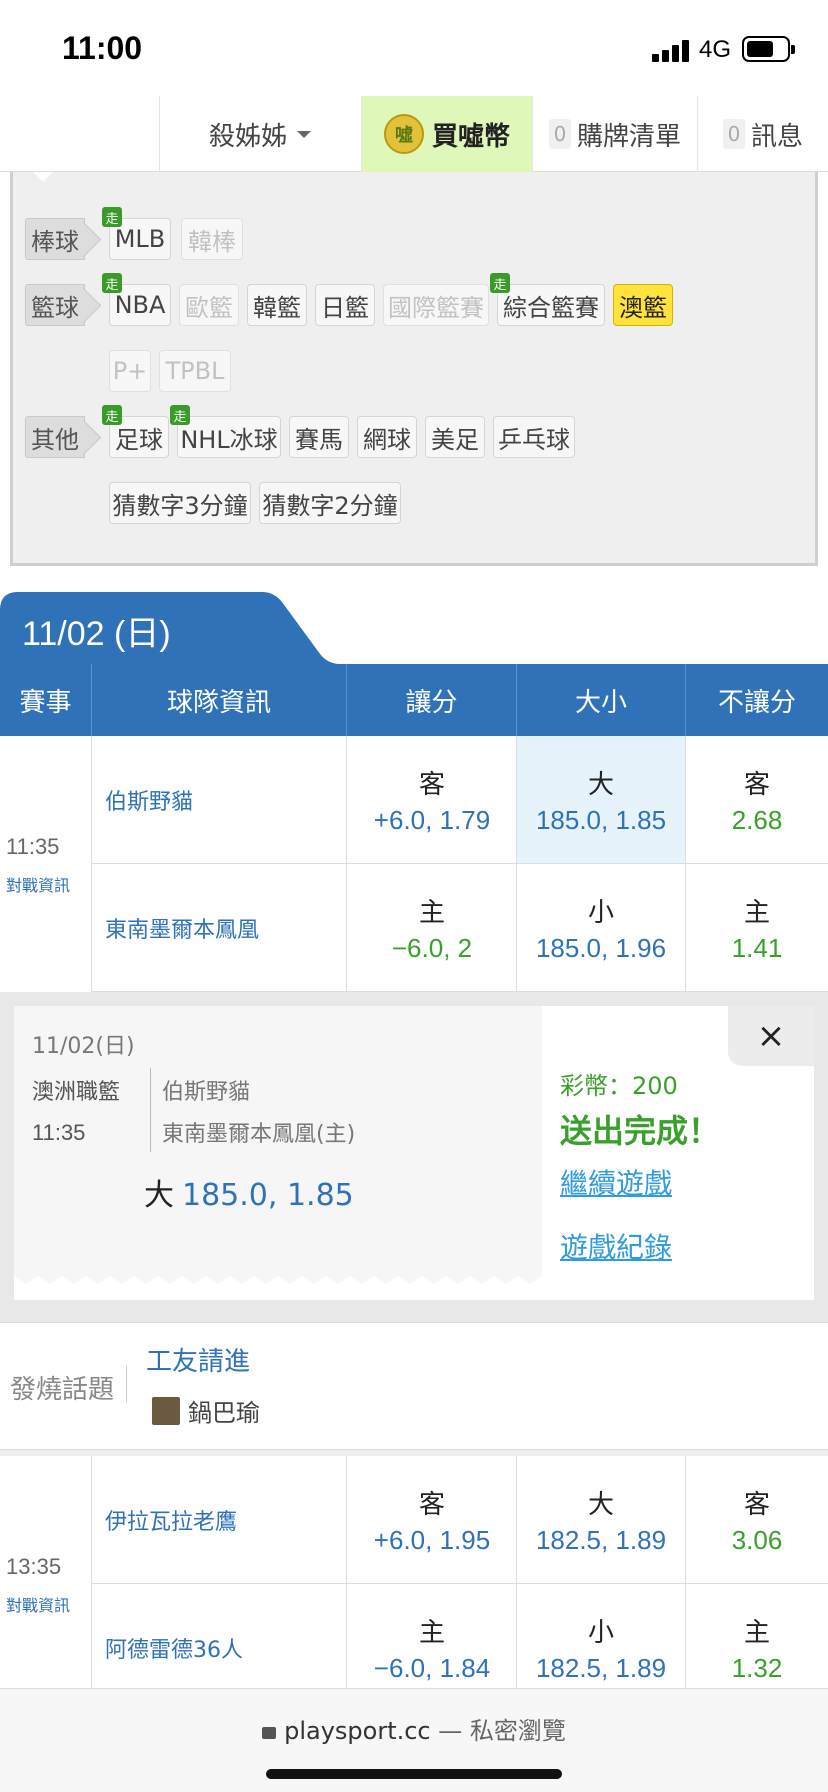 The image size is (828, 1792). Describe the element at coordinates (46, 864) in the screenshot. I see `game-time-cell: 11:35 對戰資訊` at that location.